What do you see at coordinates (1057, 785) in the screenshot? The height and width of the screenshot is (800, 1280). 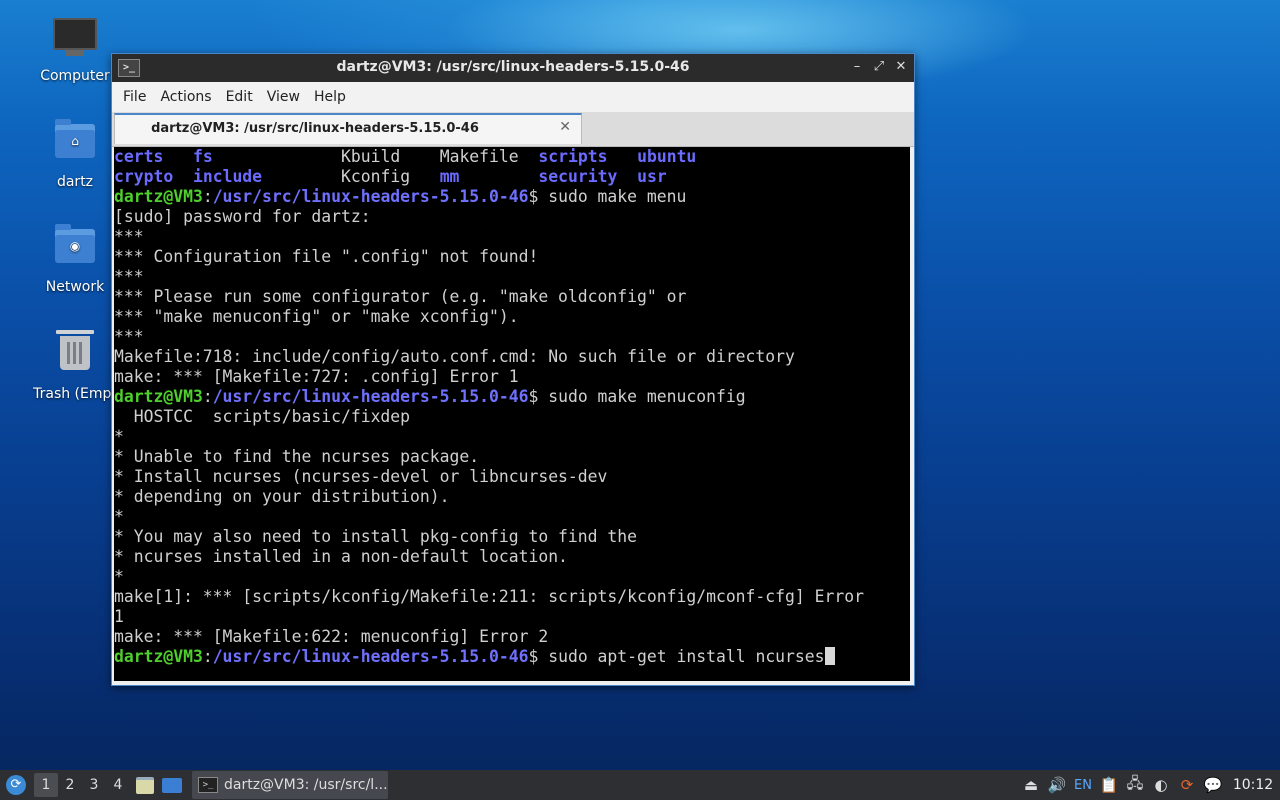 I see `volume-icon: 🔊` at bounding box center [1057, 785].